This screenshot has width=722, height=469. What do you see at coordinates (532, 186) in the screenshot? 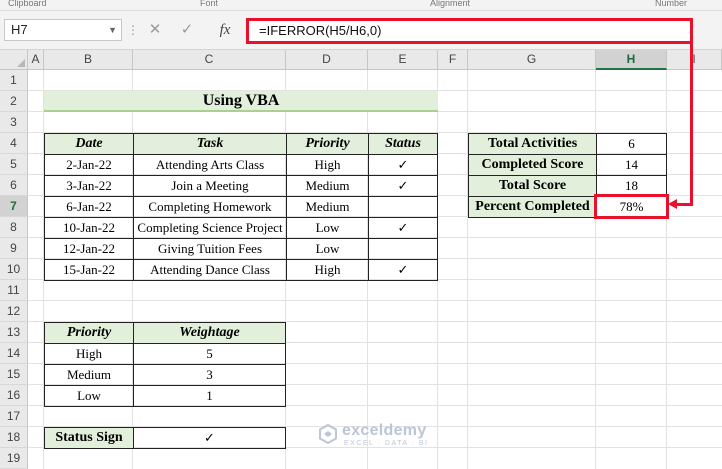
I see `summary-label-total-score: Total Score` at bounding box center [532, 186].